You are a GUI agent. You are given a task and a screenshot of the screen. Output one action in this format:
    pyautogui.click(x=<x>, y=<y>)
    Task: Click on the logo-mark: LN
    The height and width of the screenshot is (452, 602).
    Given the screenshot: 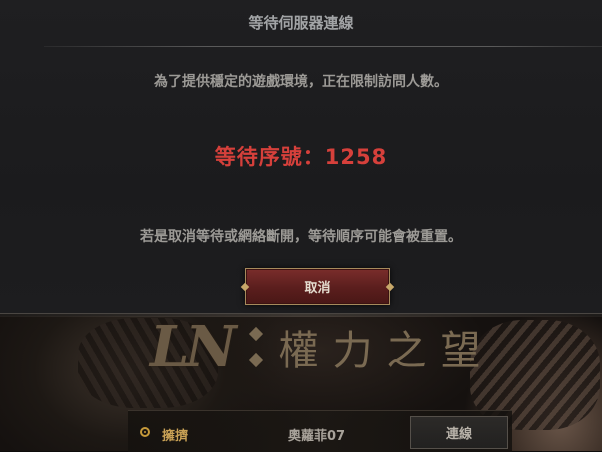 What is the action you would take?
    pyautogui.click(x=193, y=347)
    